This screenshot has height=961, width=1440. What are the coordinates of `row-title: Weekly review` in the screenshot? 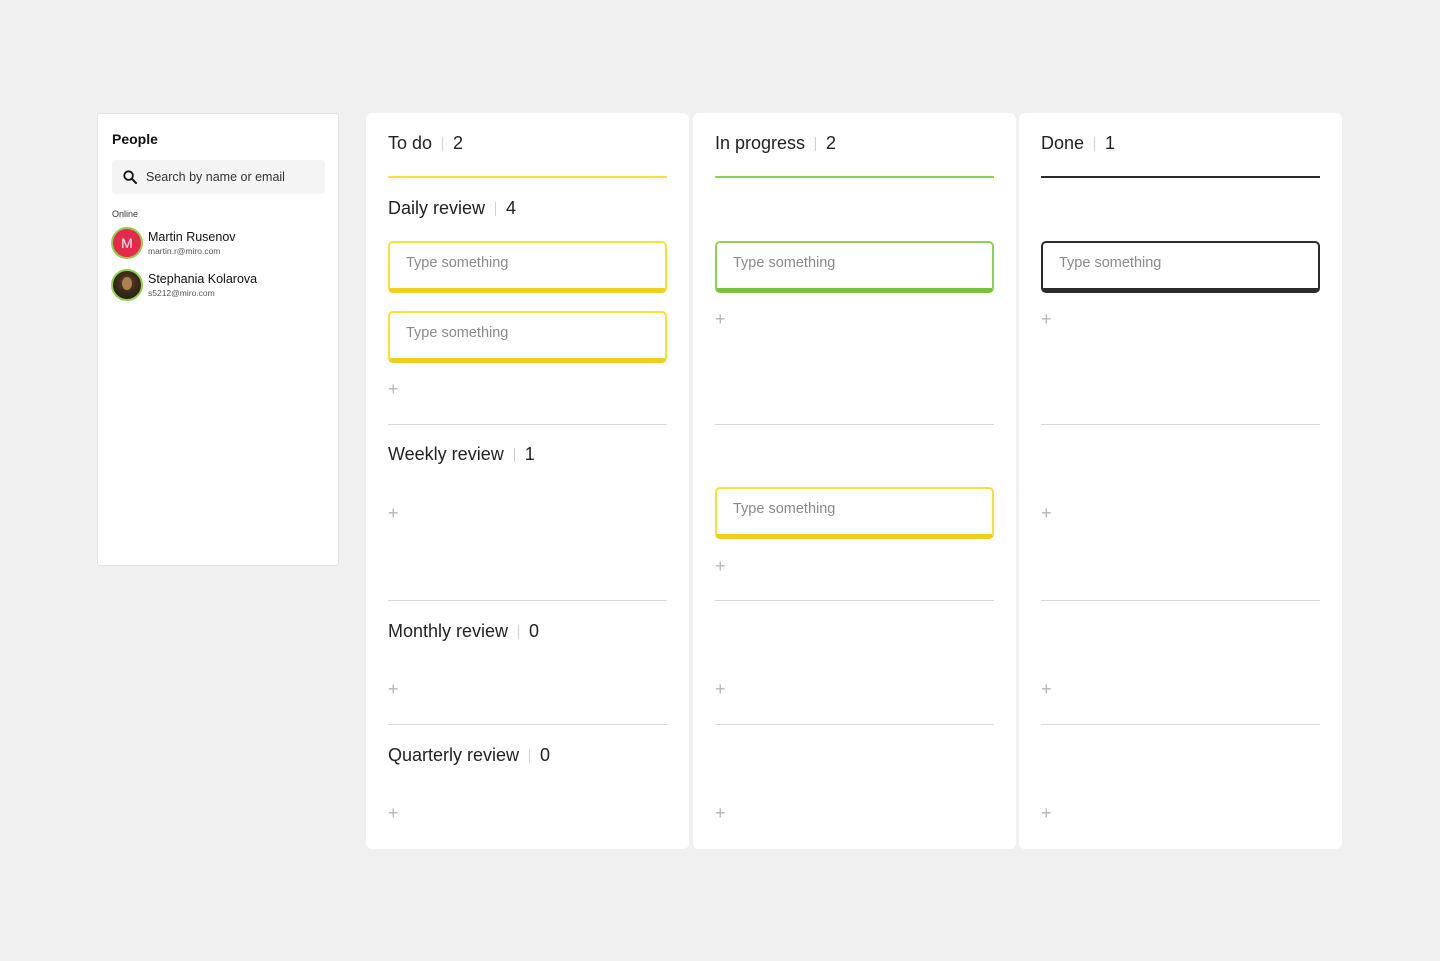 It's located at (446, 454).